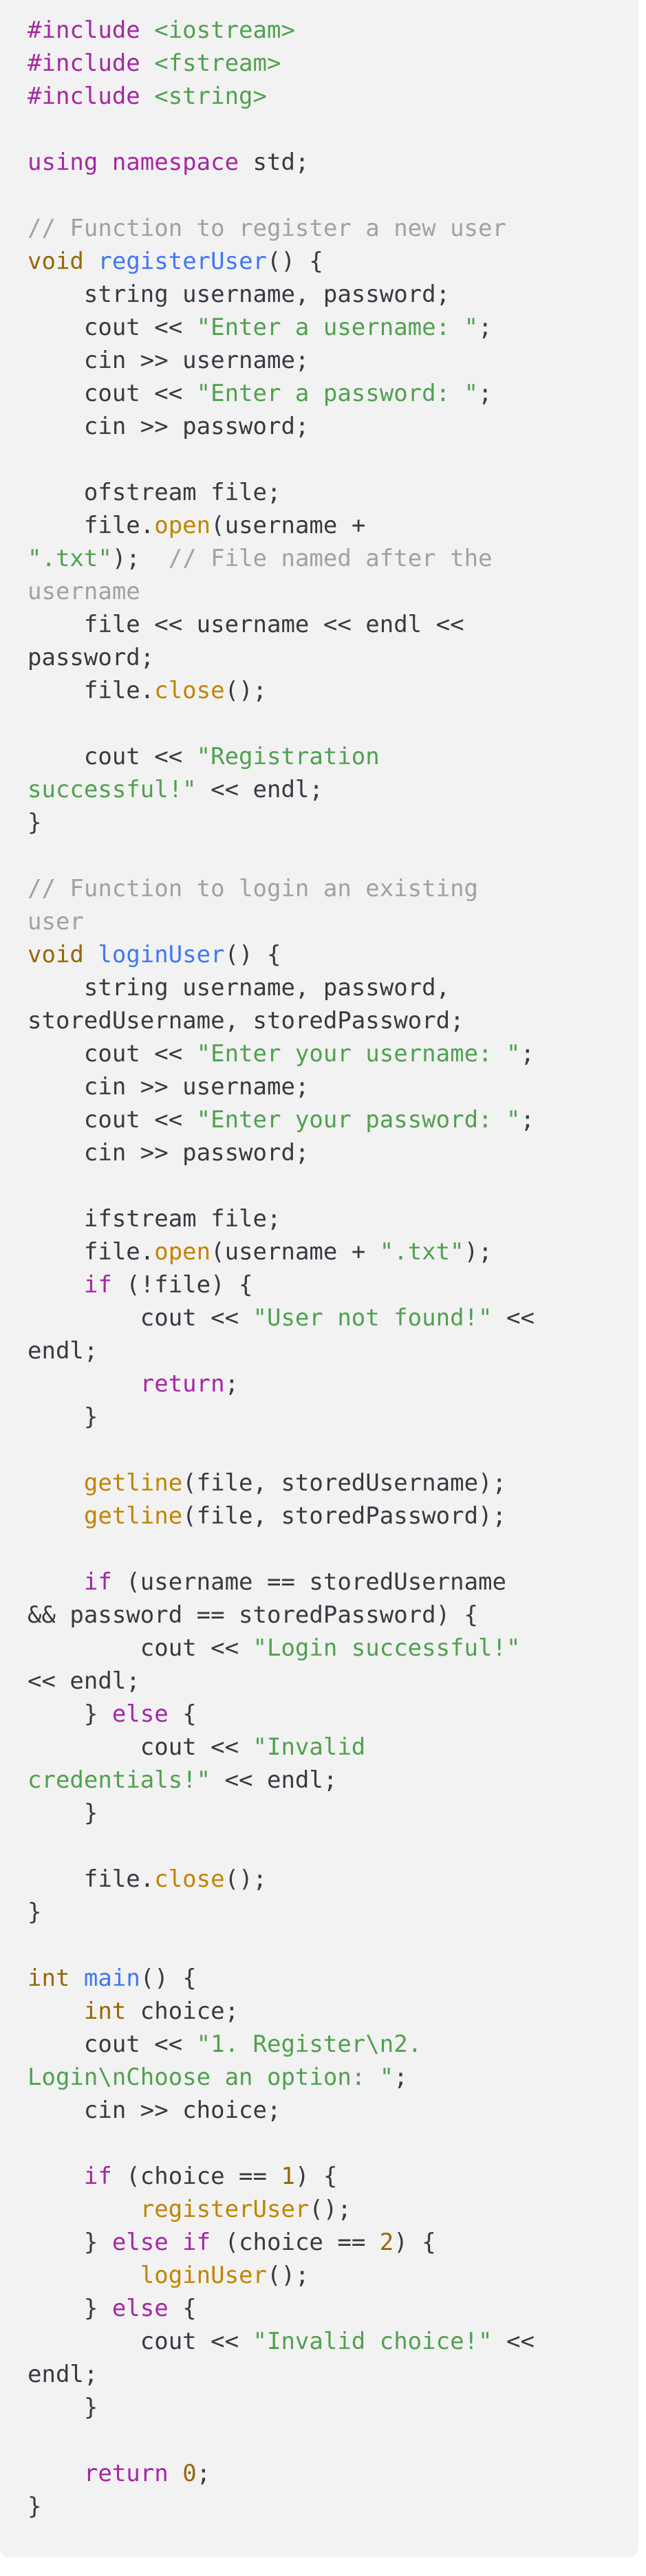  What do you see at coordinates (246, 1021) in the screenshot?
I see `code-token: storedUsername, storedPassword;` at bounding box center [246, 1021].